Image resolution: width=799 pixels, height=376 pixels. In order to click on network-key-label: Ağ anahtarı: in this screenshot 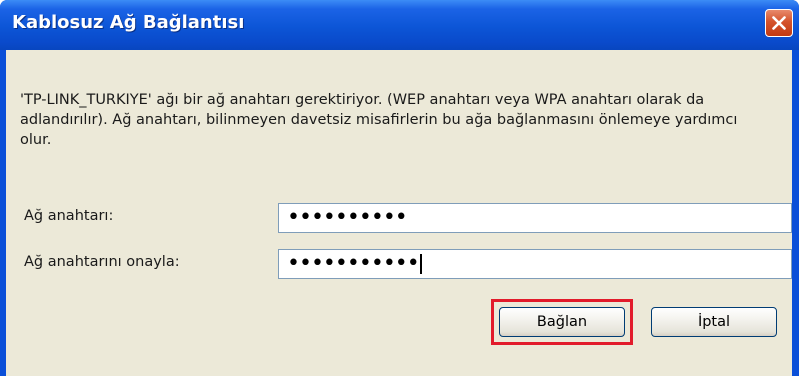, I will do `click(69, 216)`.